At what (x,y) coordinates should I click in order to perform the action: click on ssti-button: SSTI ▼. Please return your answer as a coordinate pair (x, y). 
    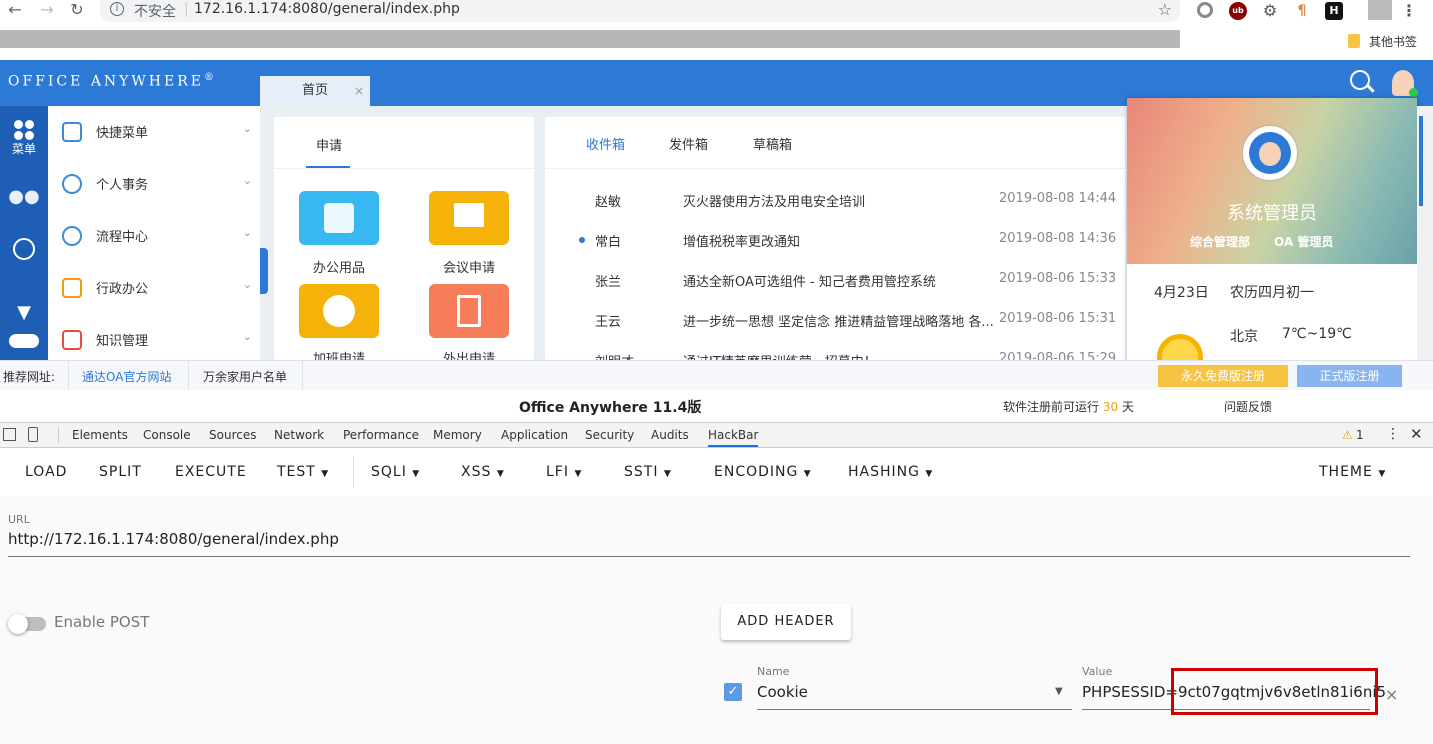
    Looking at the image, I should click on (648, 472).